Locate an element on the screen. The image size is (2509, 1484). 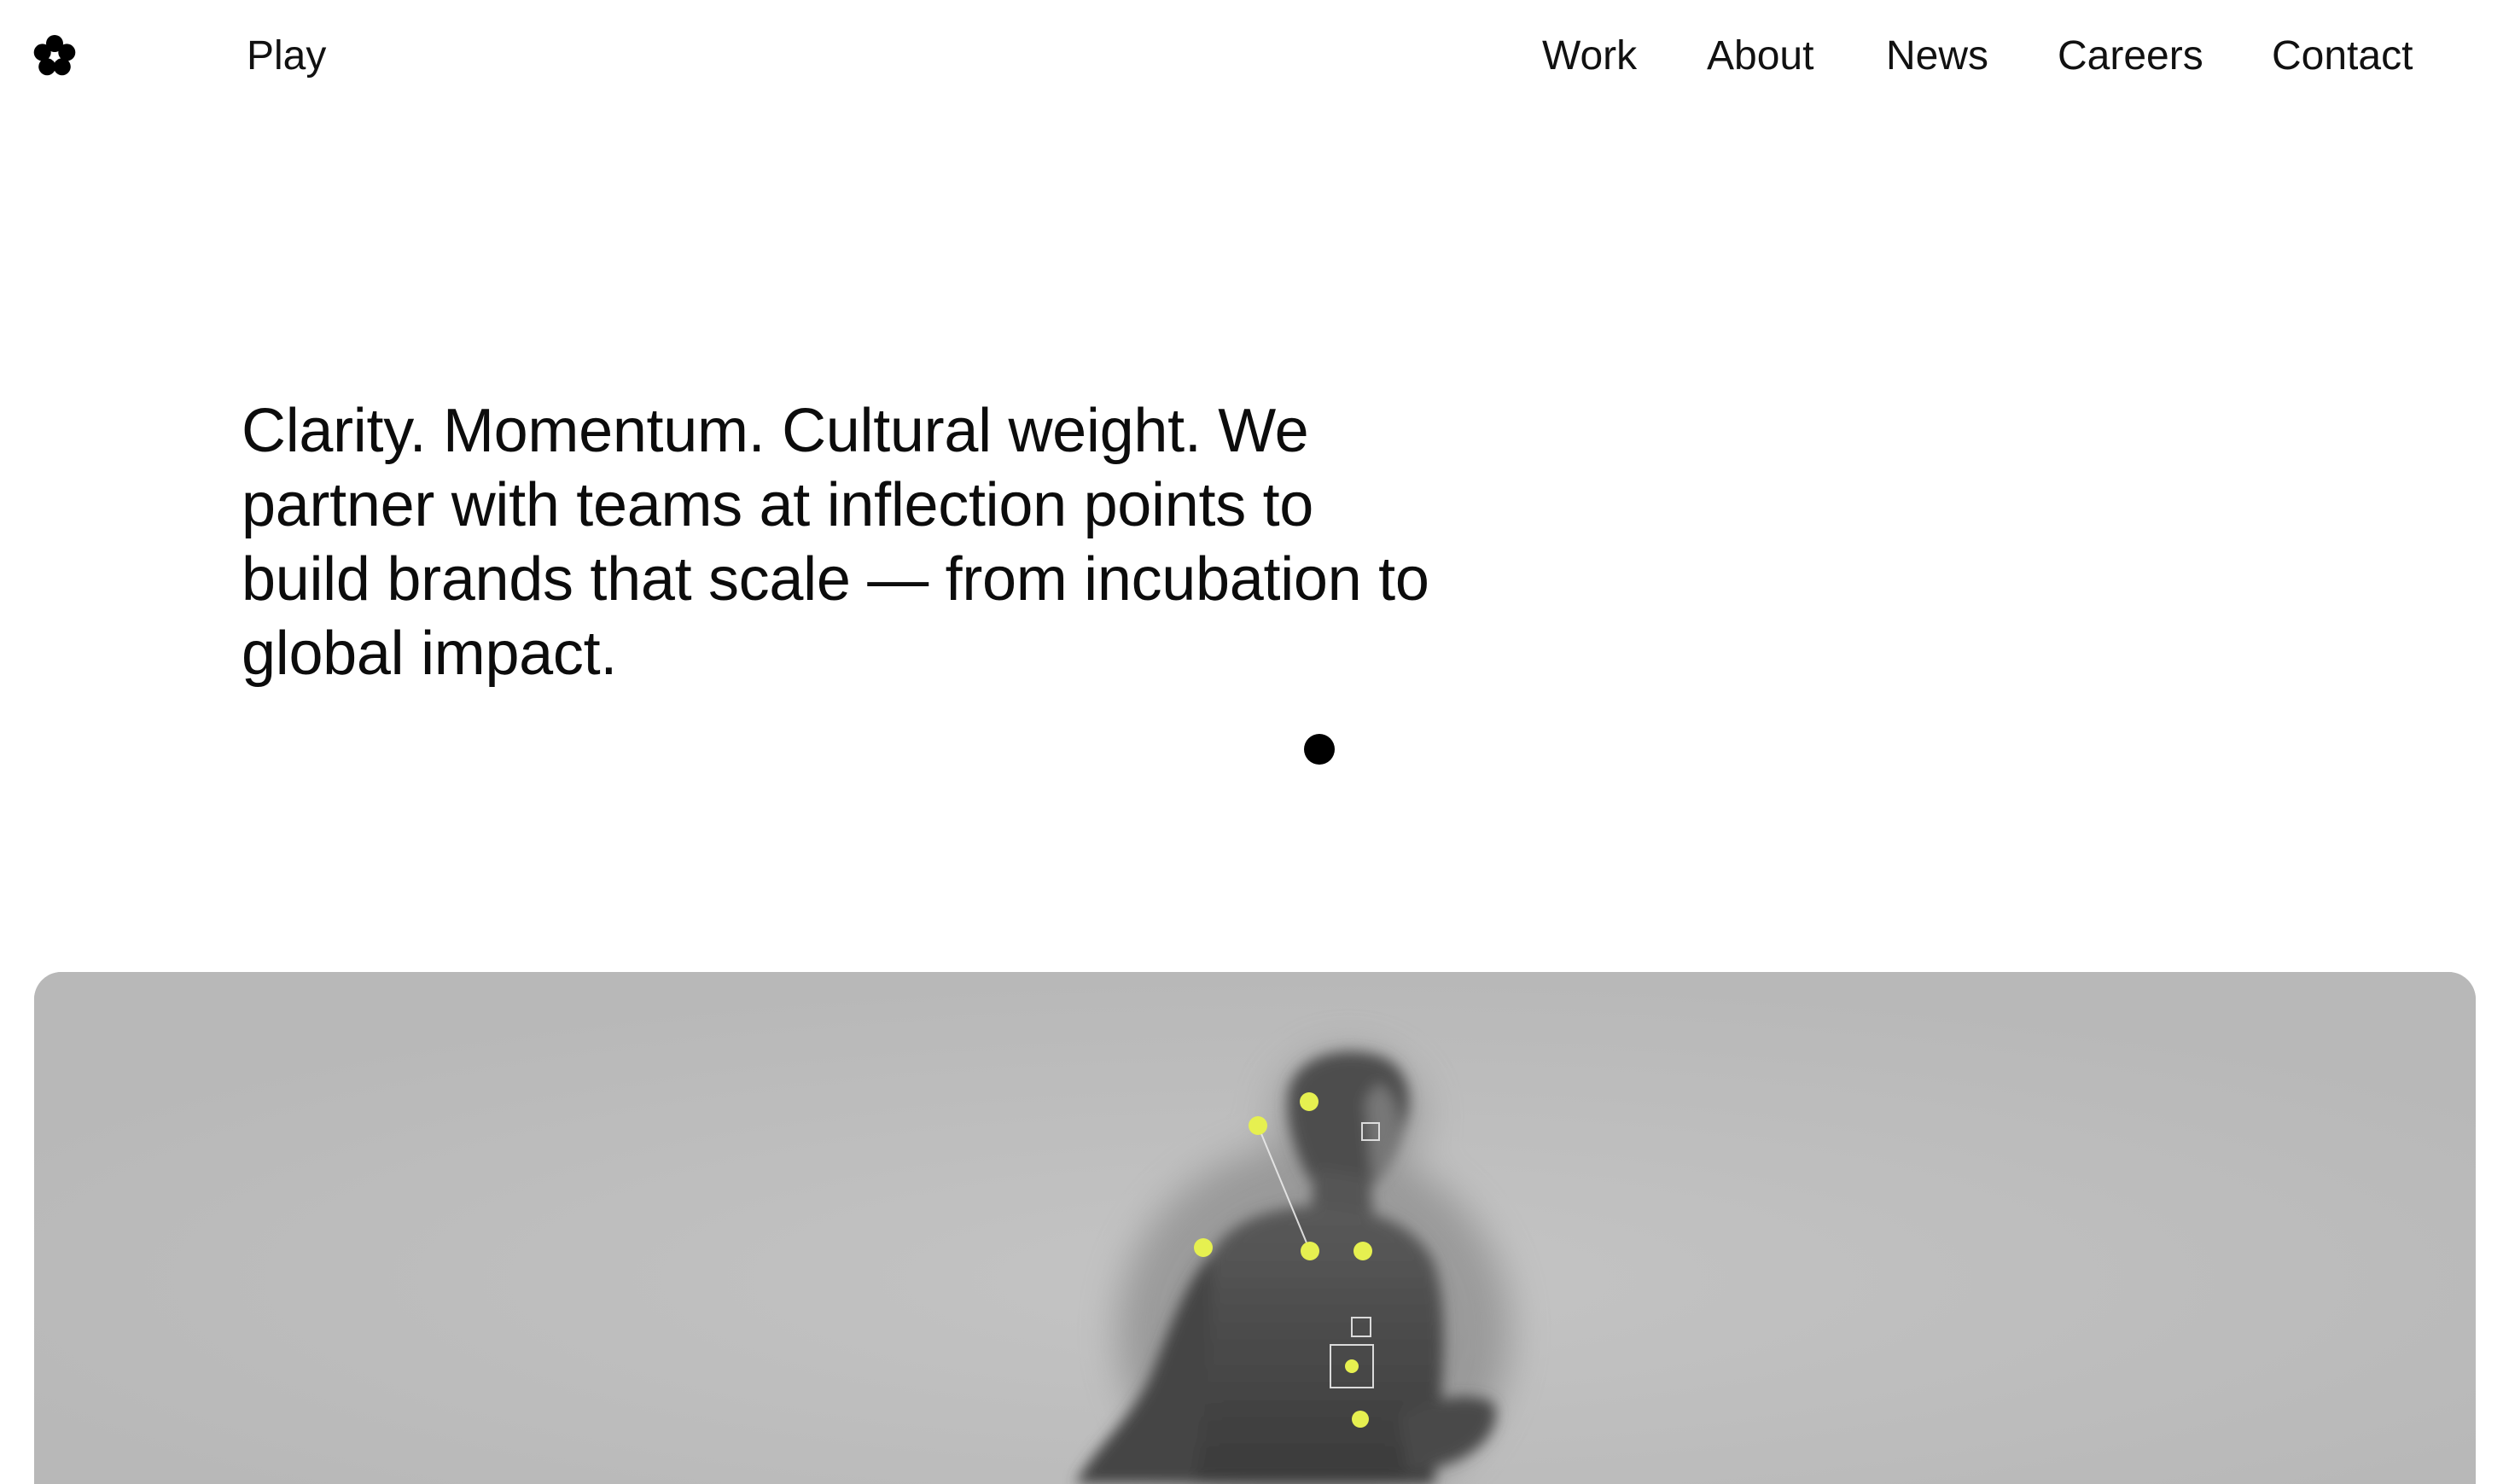
main-nav: Work About News Careers Contact is located at coordinates (1254, 58).